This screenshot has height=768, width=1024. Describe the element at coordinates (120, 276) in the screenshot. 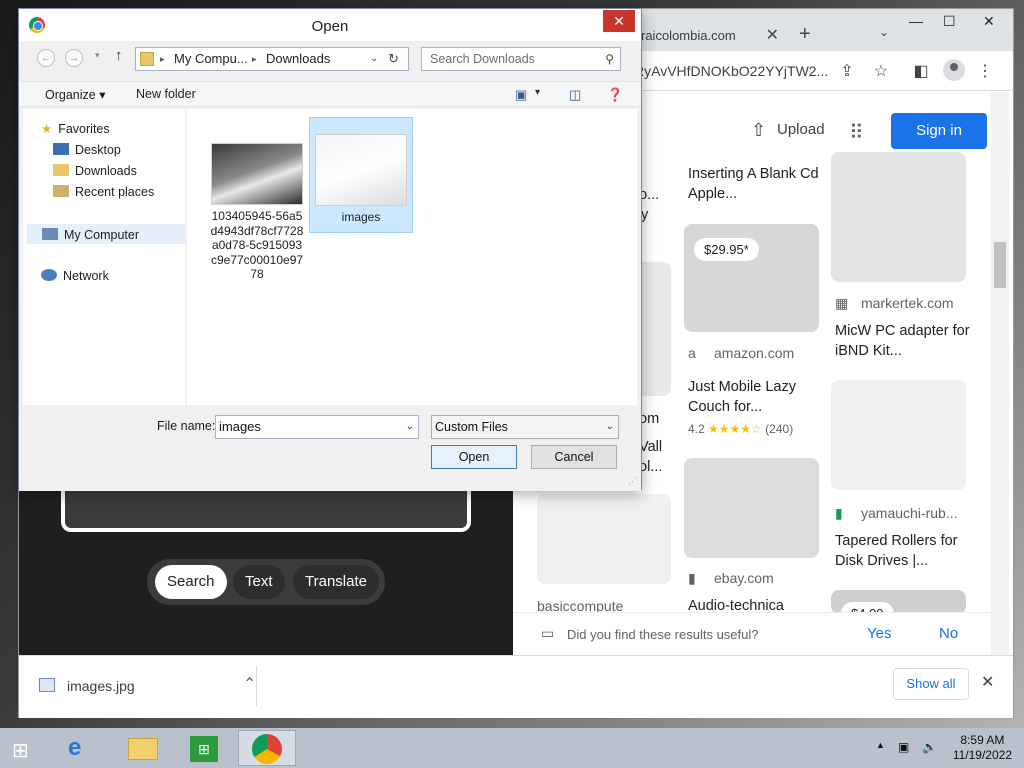

I see `nav-network: Network` at that location.